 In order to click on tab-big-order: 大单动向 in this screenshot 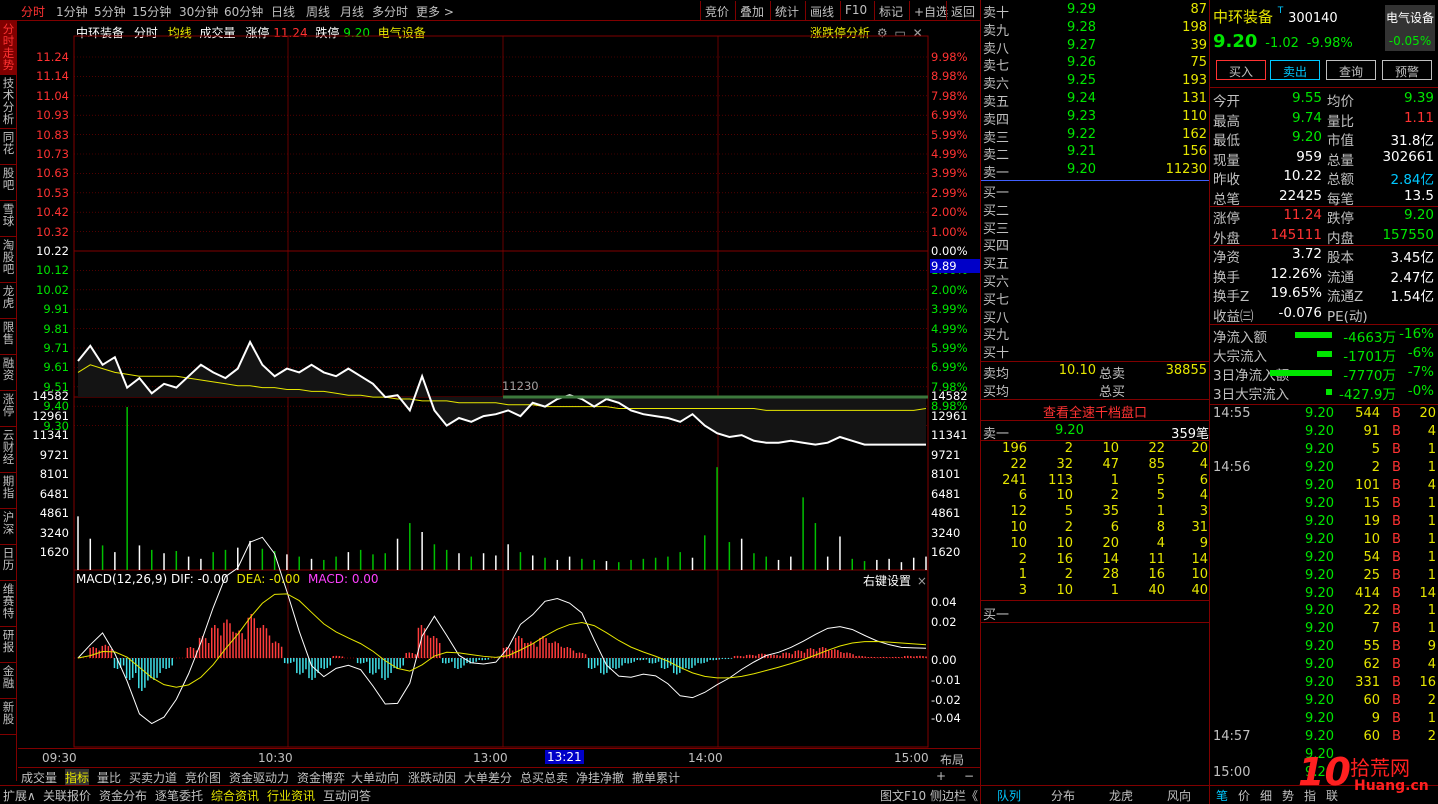, I will do `click(375, 777)`.